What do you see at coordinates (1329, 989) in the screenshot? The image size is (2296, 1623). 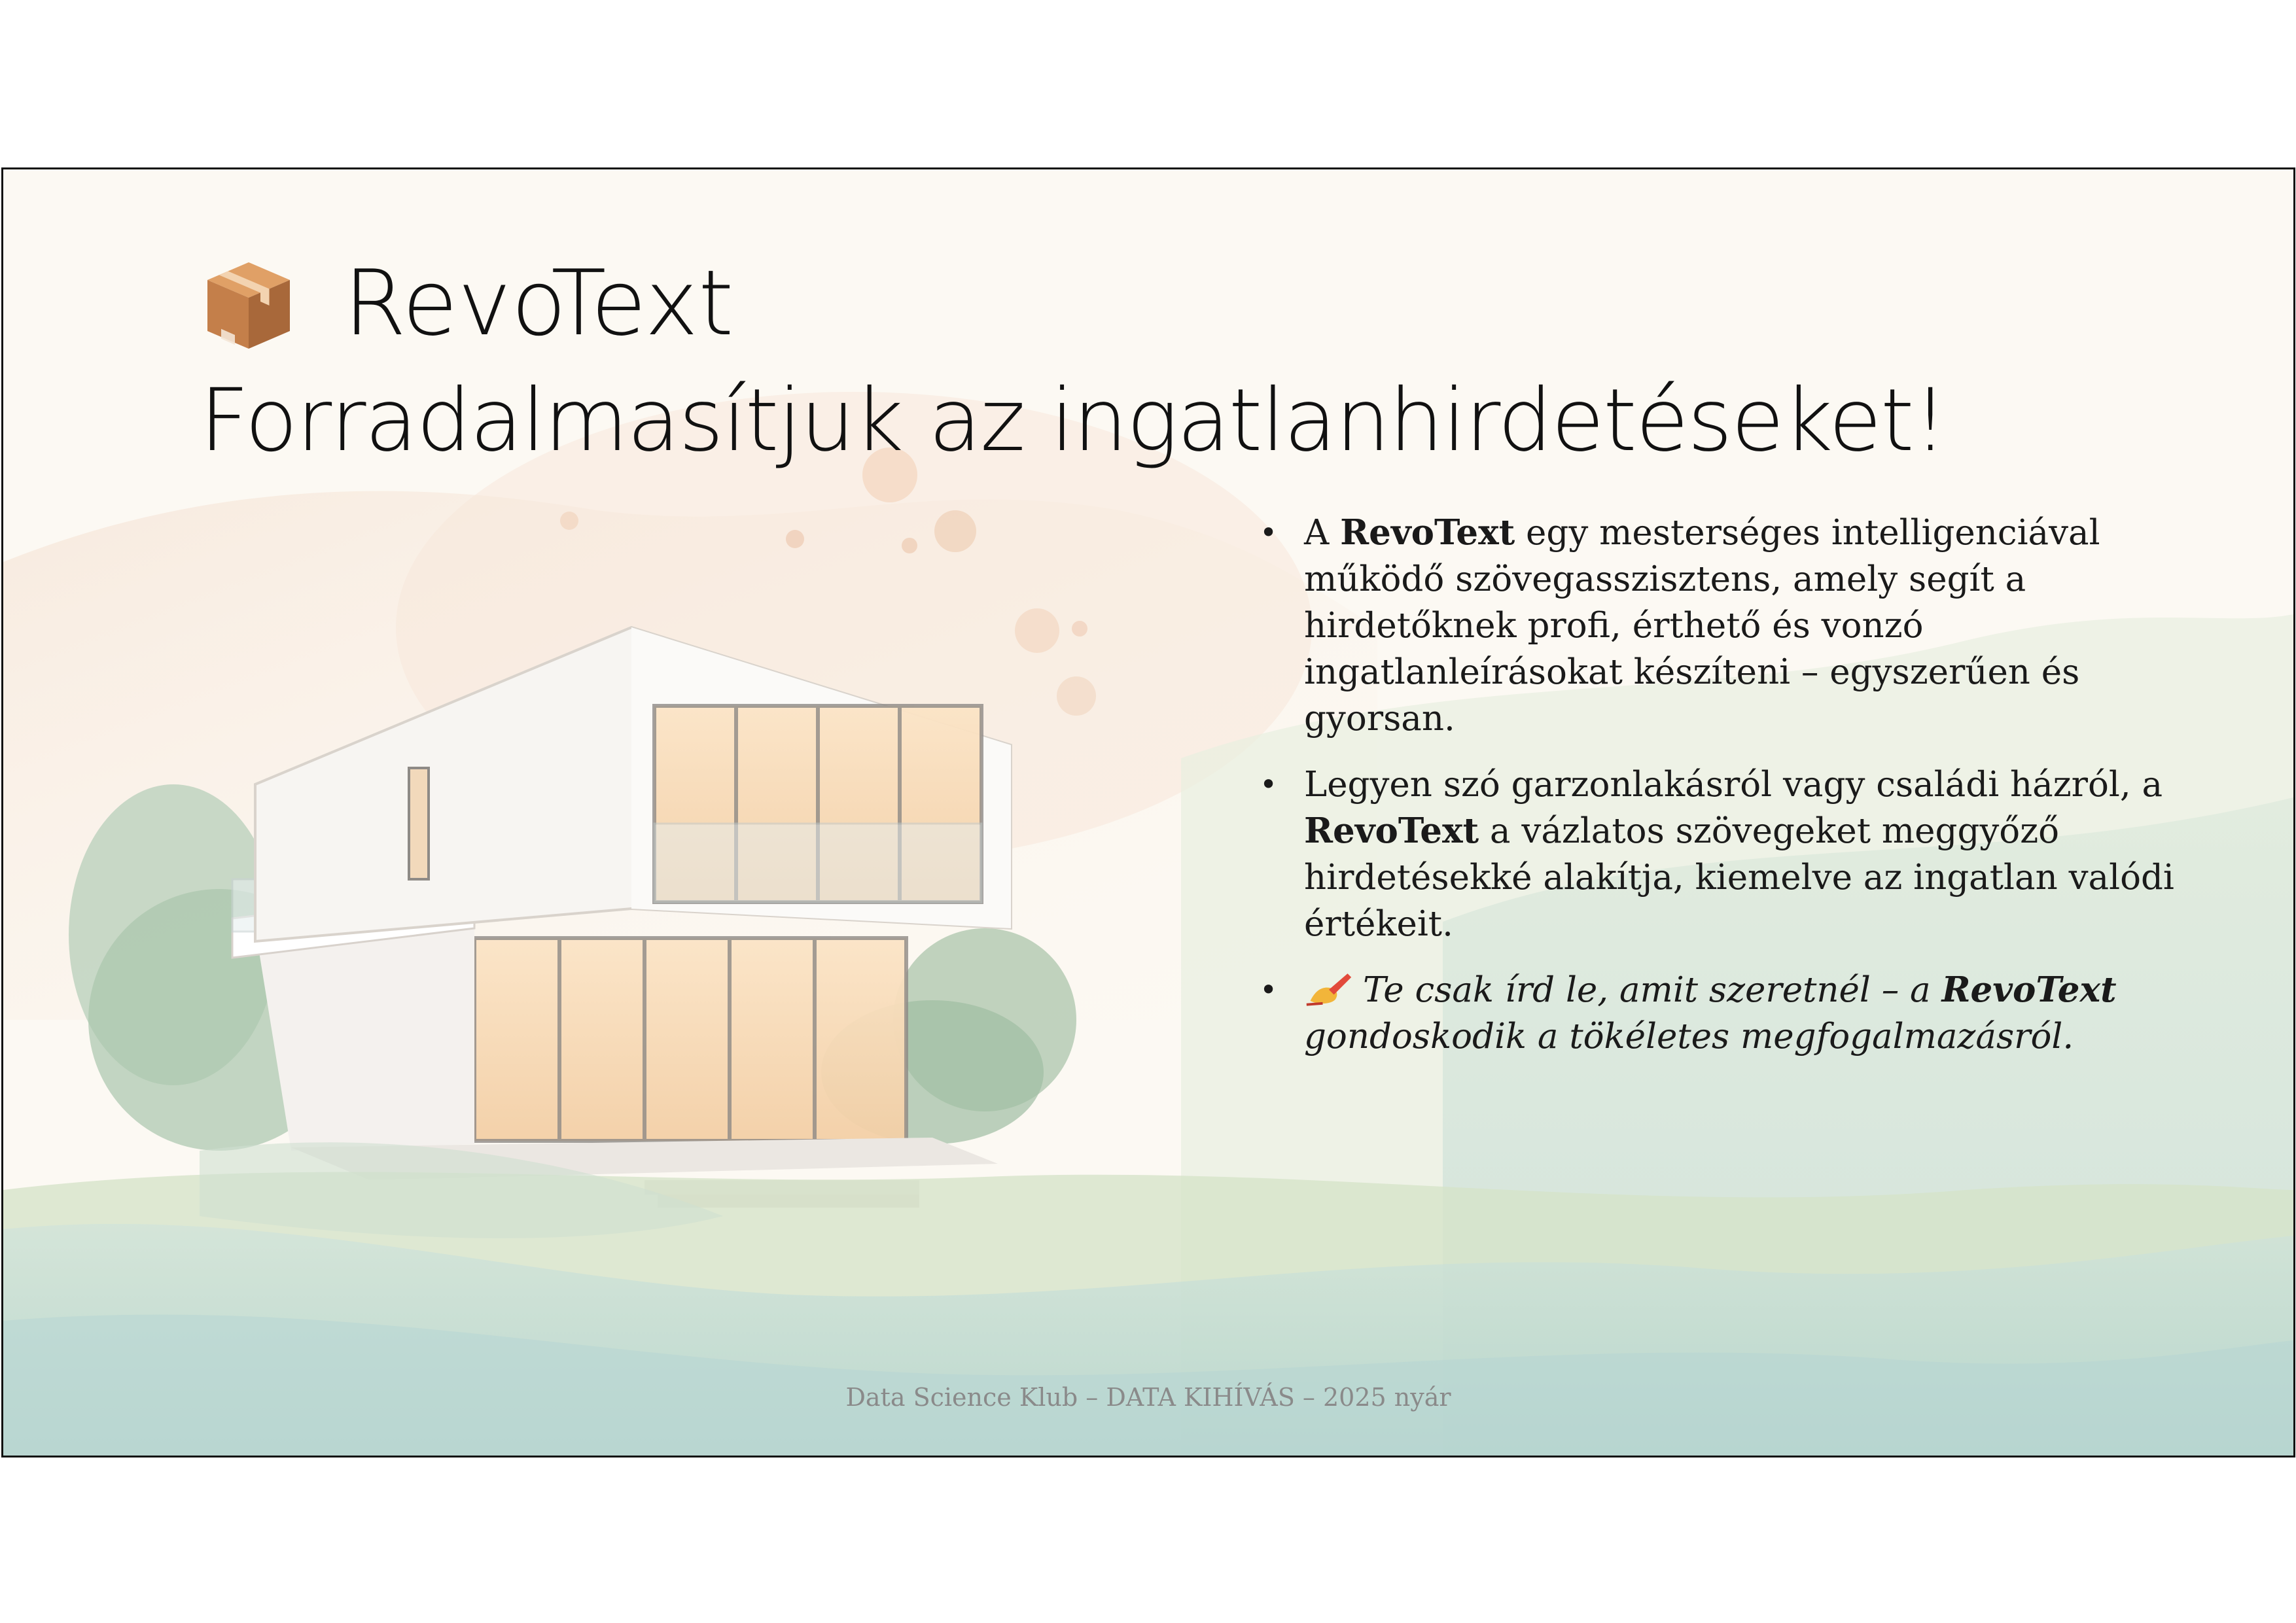 I see `writing-hand-icon` at bounding box center [1329, 989].